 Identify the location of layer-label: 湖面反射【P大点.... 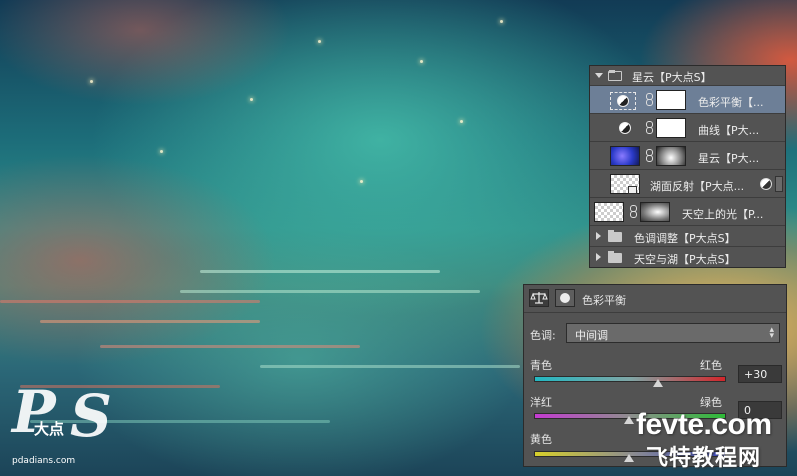
(697, 186).